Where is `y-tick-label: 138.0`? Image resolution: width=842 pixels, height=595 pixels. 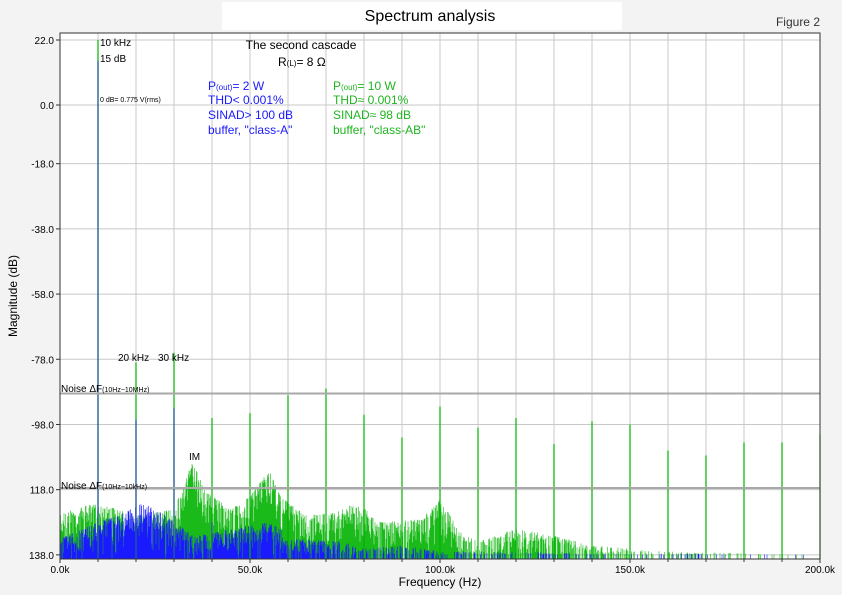 y-tick-label: 138.0 is located at coordinates (41, 556).